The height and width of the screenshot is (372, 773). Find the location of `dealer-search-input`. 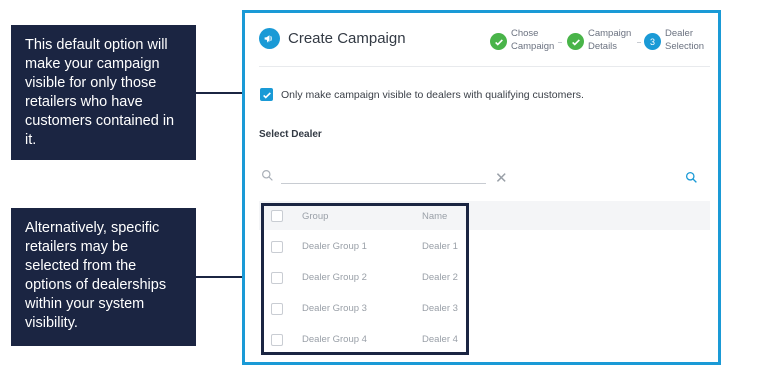

dealer-search-input is located at coordinates (383, 183).